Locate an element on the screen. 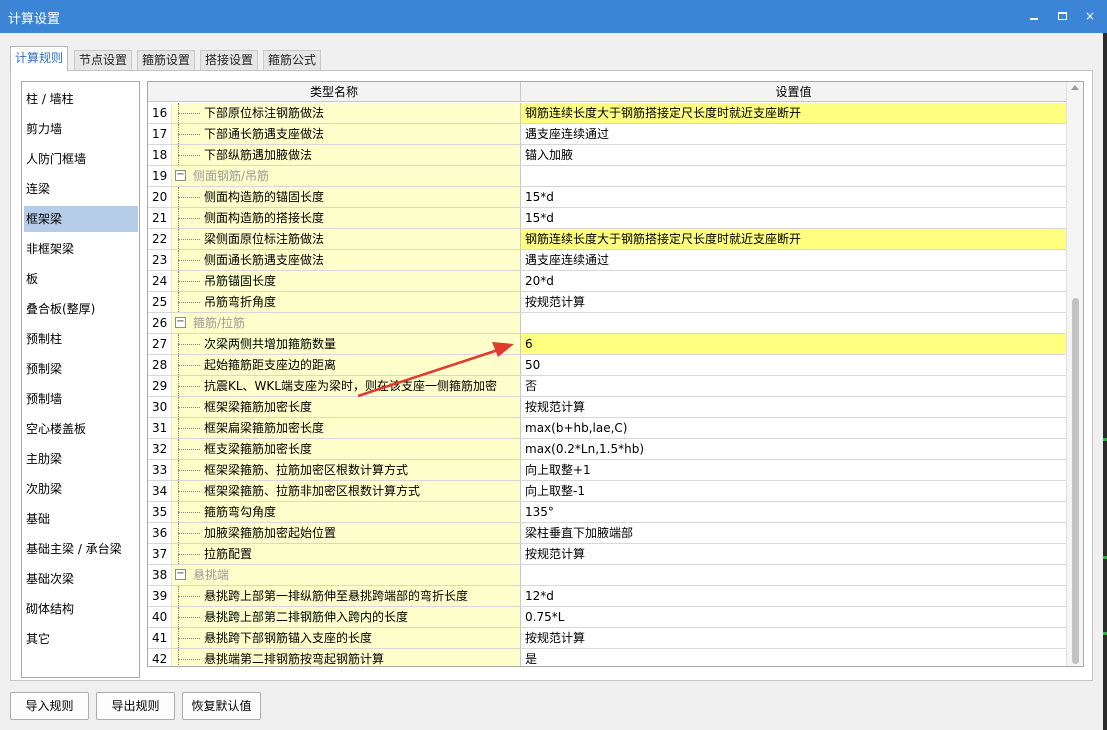 This screenshot has width=1107, height=730. table-row: 30 框架梁箍筋加密长度 按规范计算 is located at coordinates (607, 407).